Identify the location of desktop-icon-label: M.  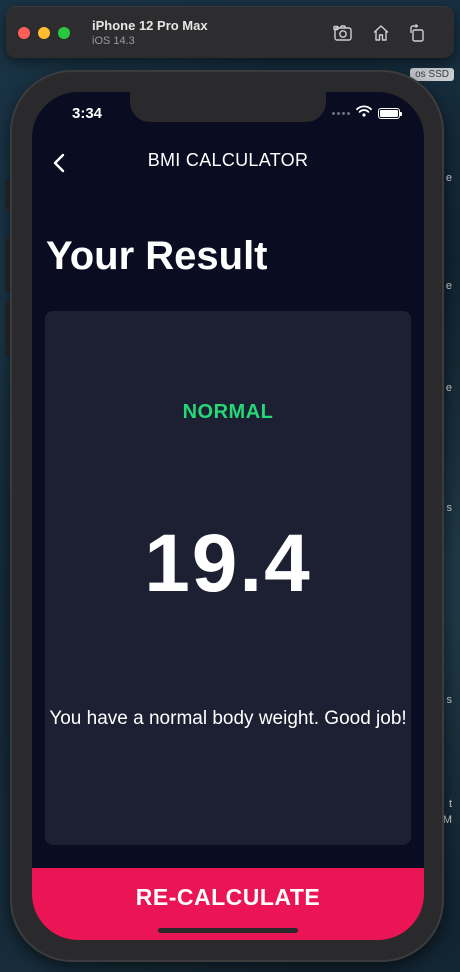
(447, 820).